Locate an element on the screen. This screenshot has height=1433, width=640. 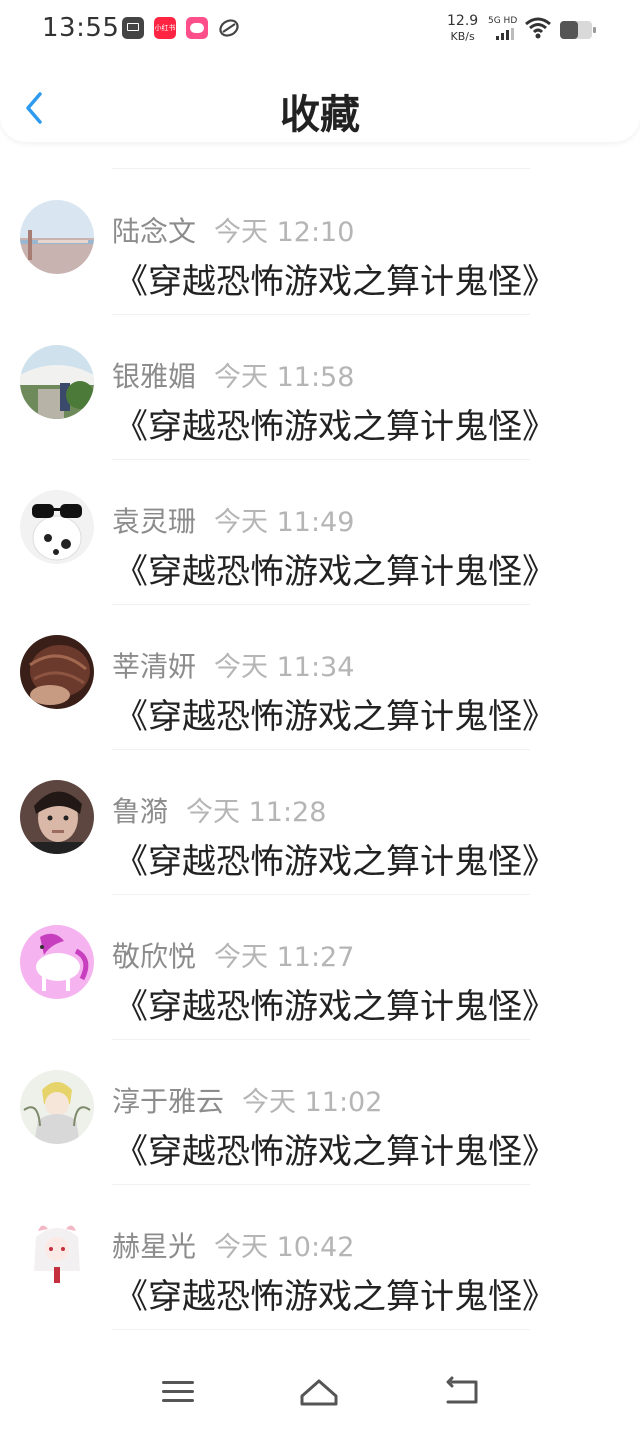
menu-icon is located at coordinates (178, 1391).